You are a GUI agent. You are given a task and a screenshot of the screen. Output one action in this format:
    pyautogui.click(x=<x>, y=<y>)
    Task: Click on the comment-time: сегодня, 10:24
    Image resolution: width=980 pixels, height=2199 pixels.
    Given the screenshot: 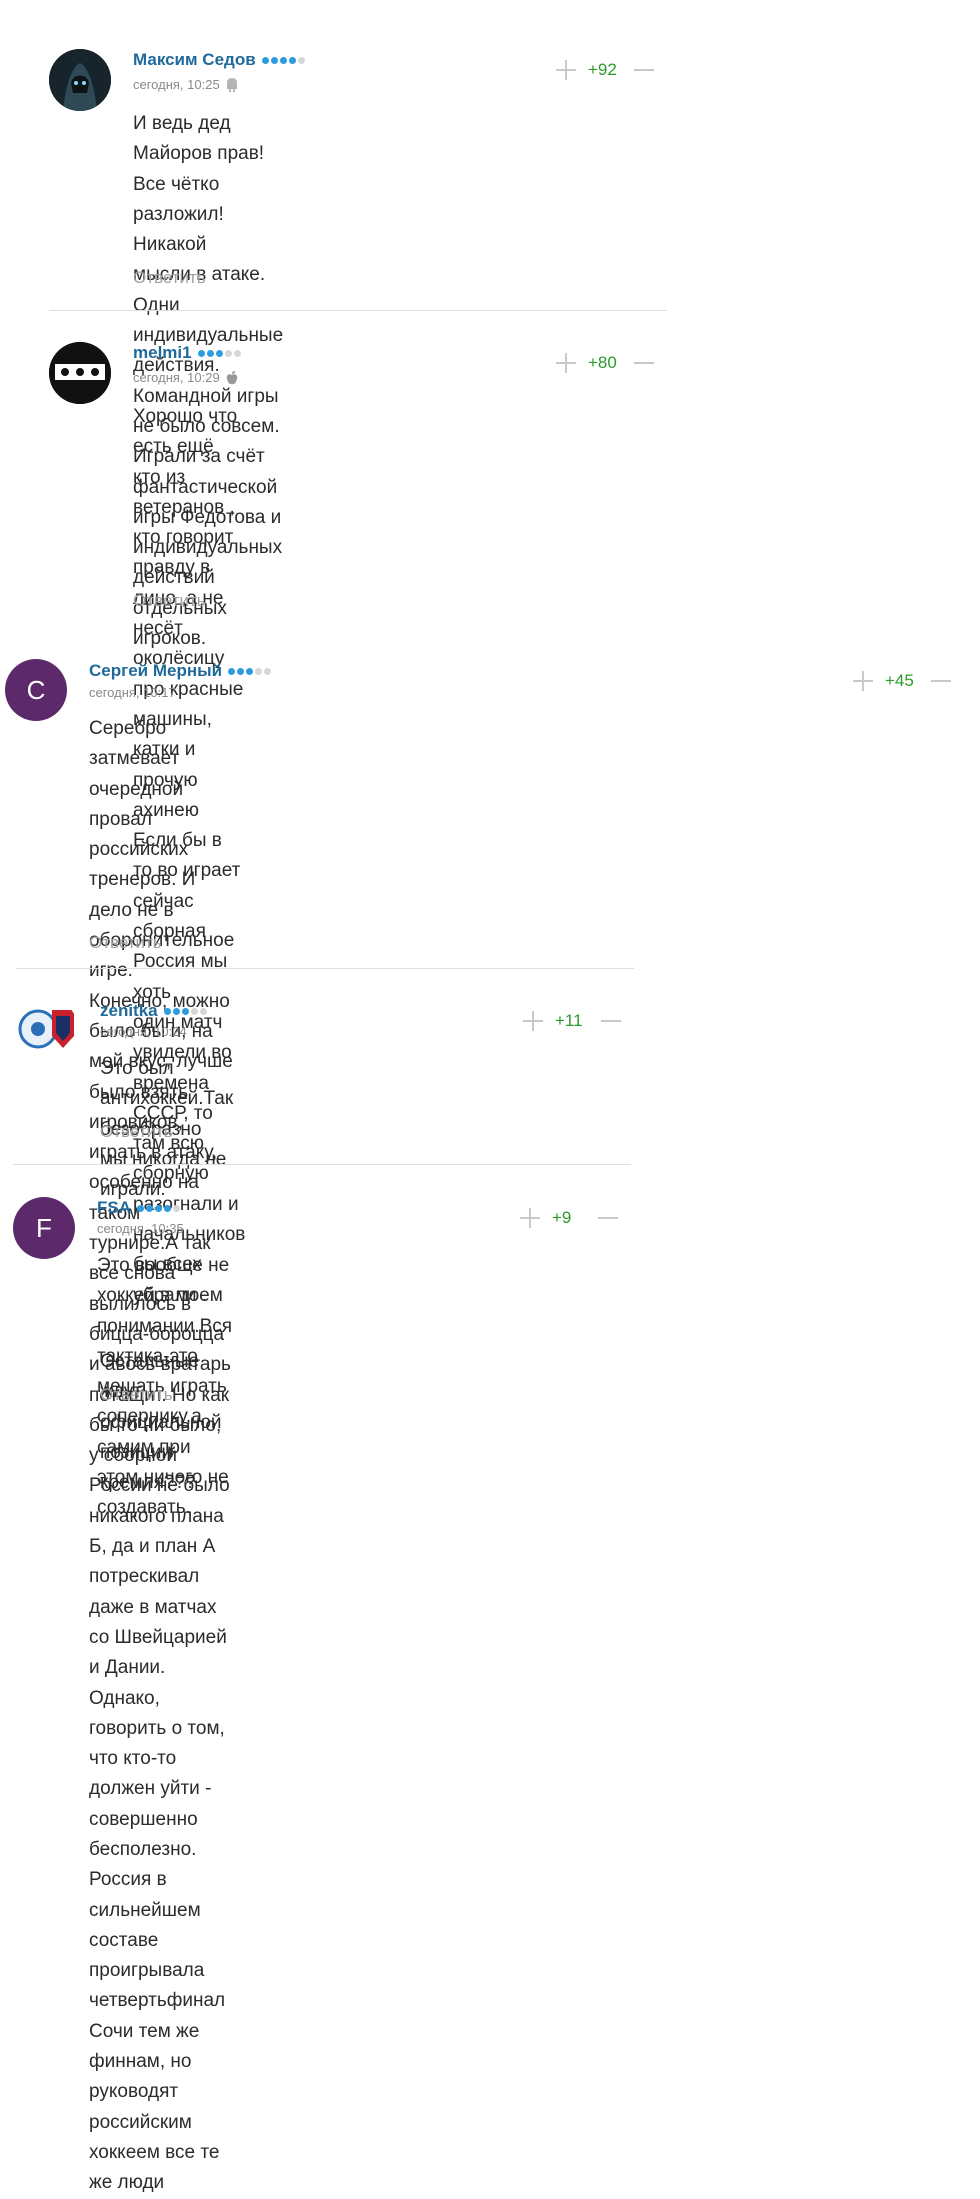 What is the action you would take?
    pyautogui.click(x=143, y=1031)
    